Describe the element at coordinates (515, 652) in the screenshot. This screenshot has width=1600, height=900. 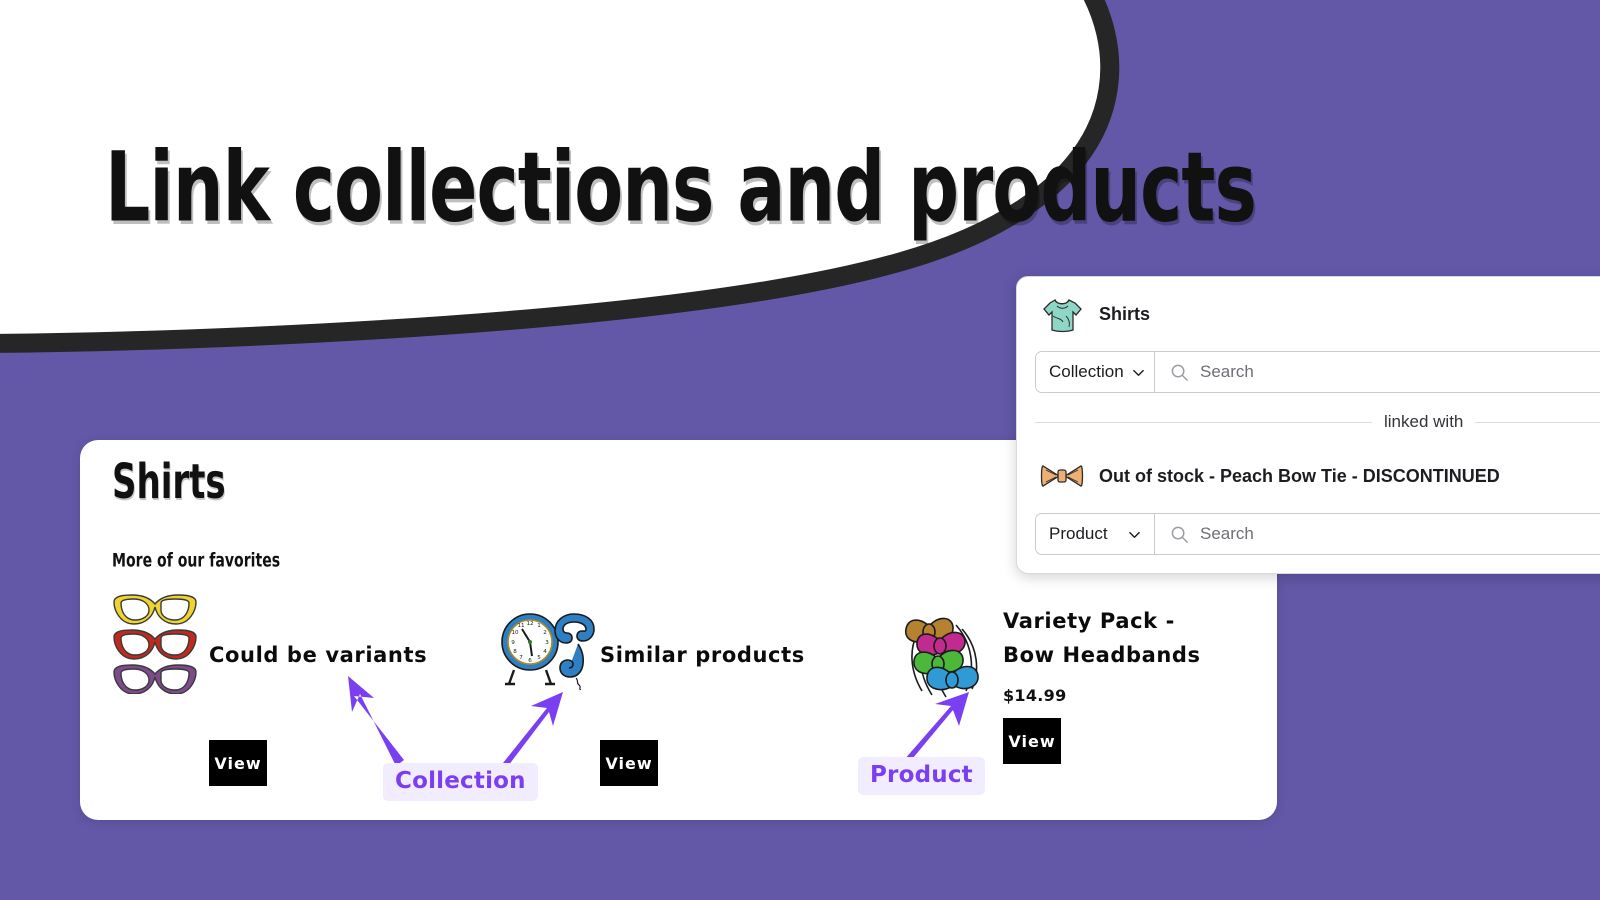
I see `svg-text: 8` at that location.